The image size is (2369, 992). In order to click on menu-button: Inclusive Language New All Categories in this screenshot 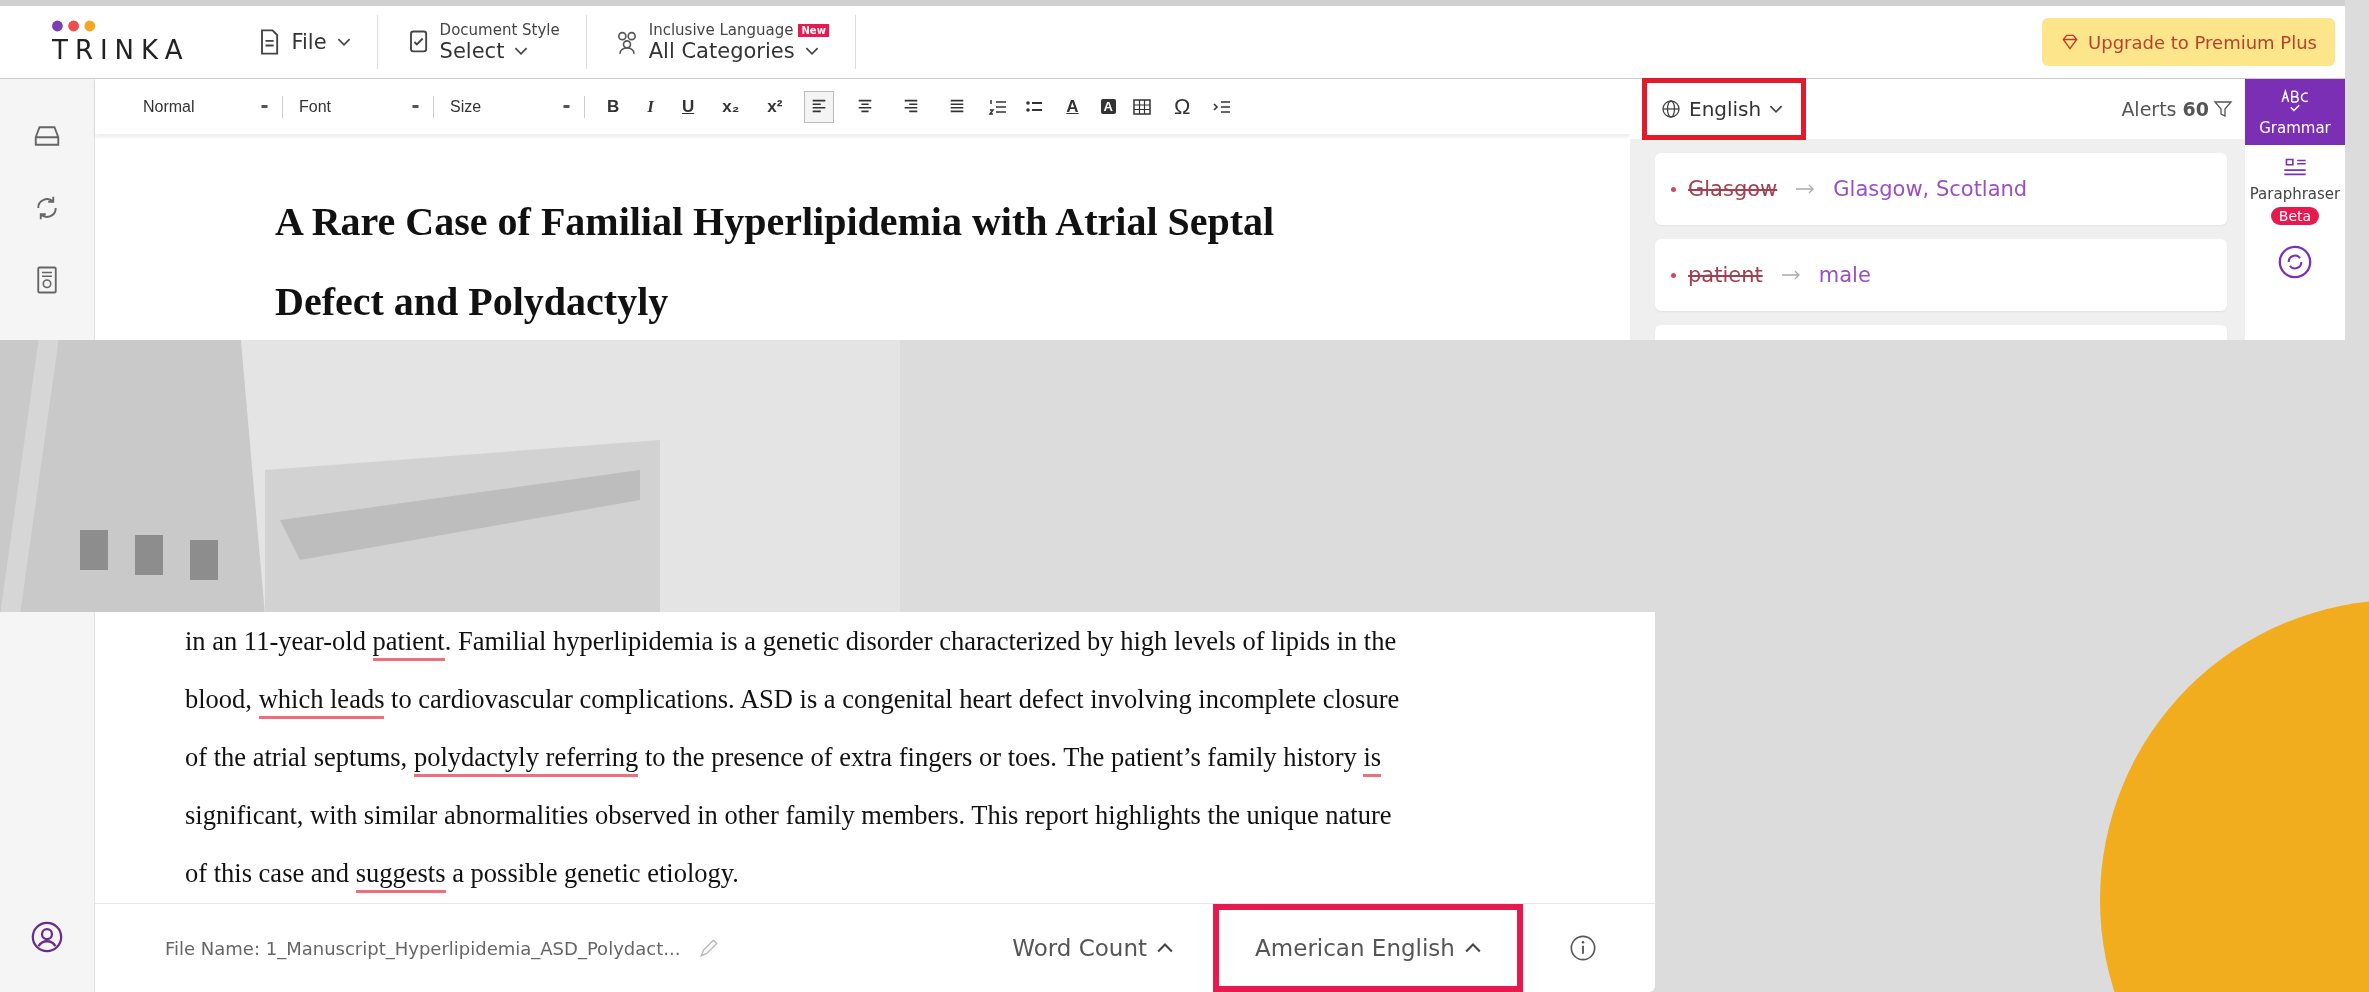, I will do `click(721, 42)`.